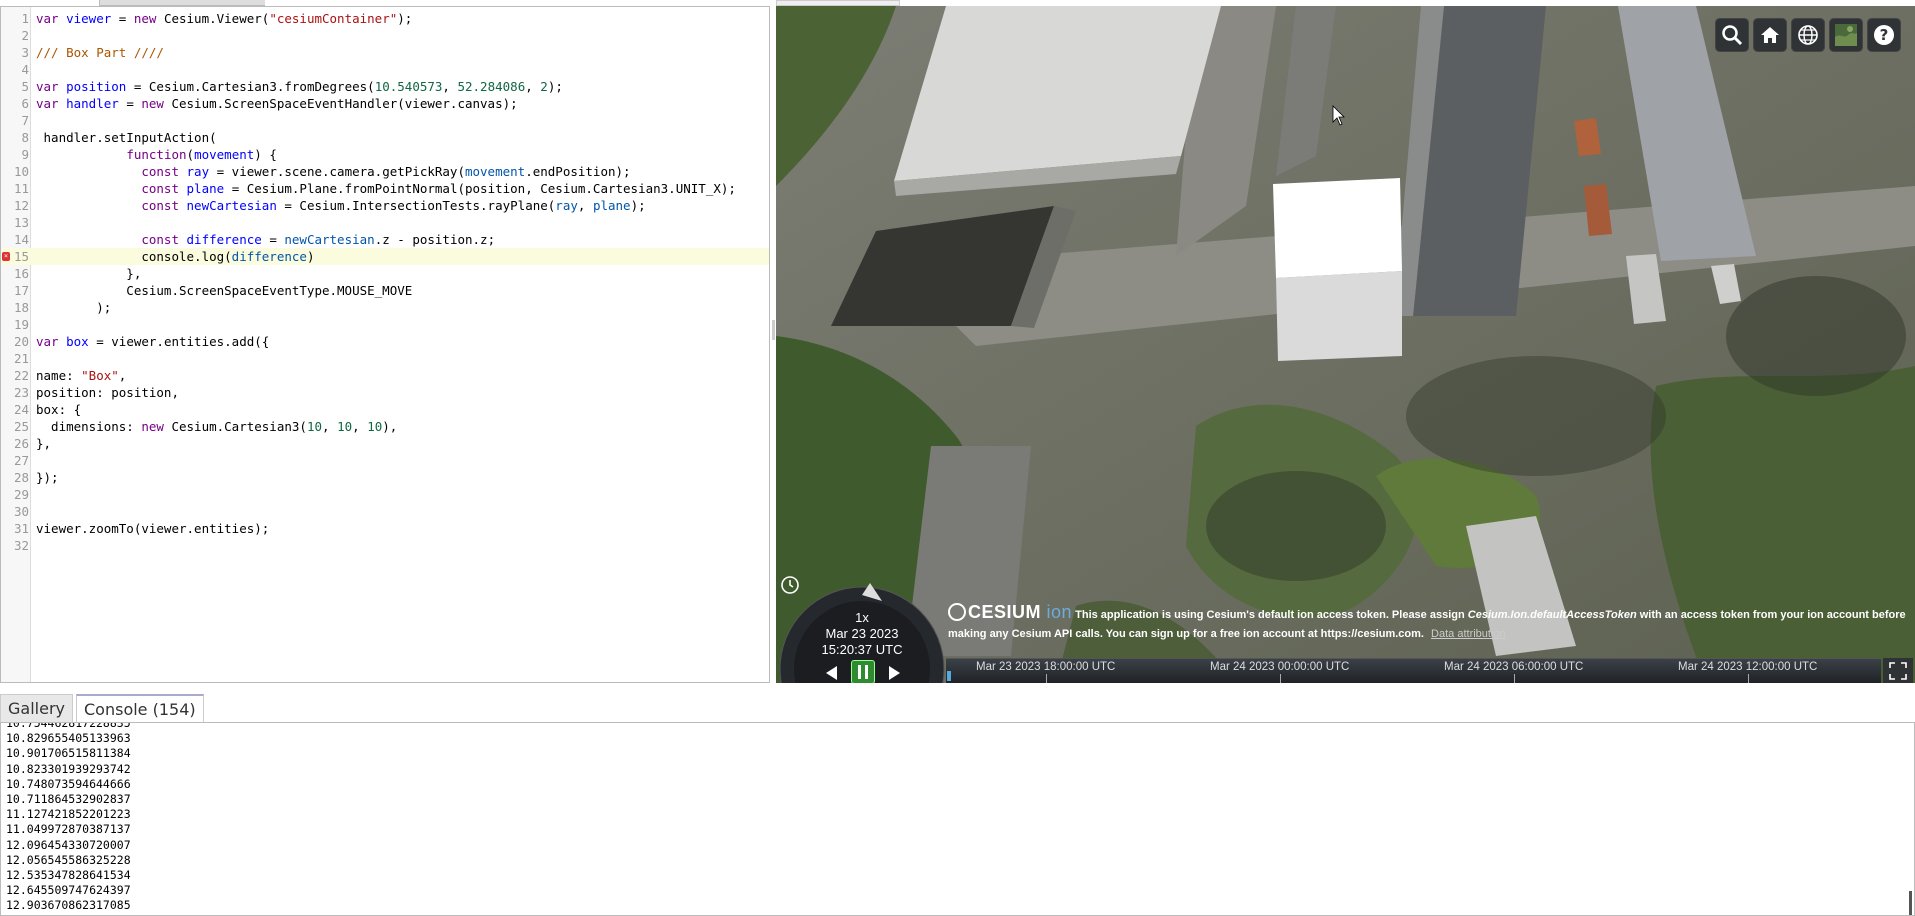  Describe the element at coordinates (385, 273) in the screenshot. I see `code-line: 16 },` at that location.